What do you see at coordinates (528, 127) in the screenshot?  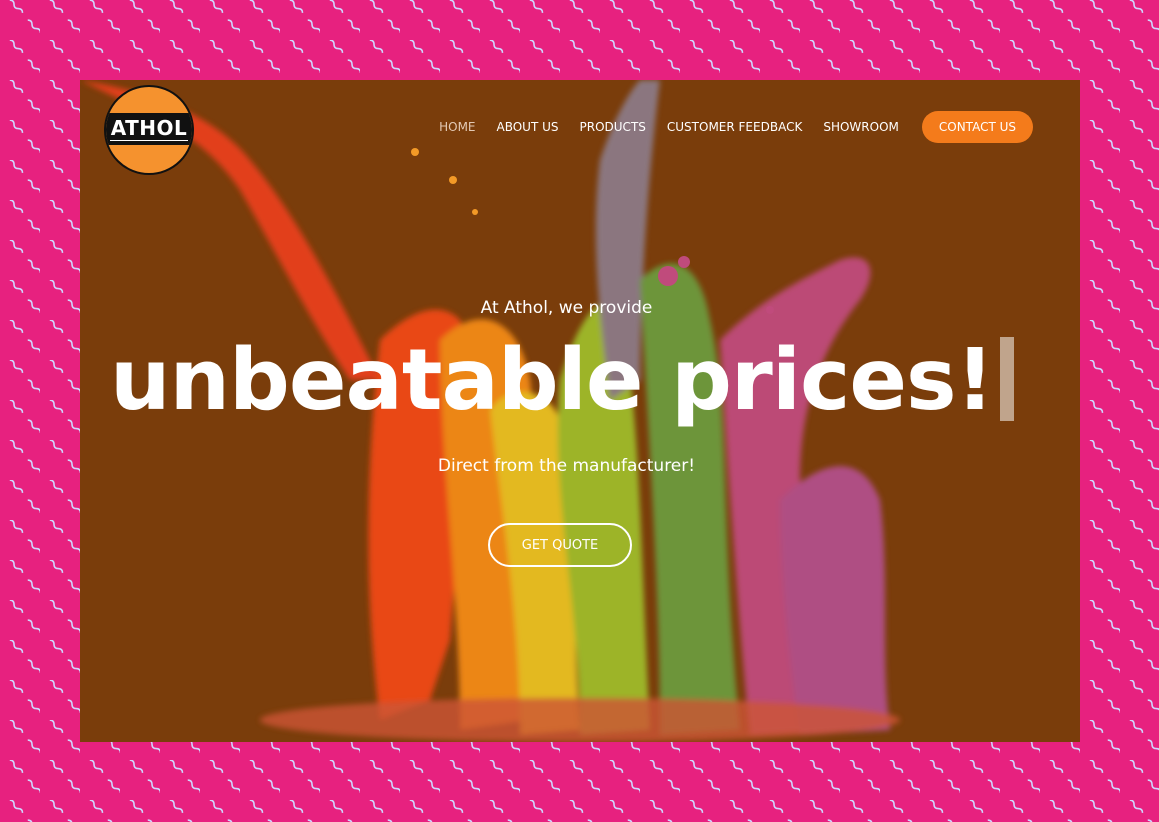 I see `nav-about-us: ABOUT US` at bounding box center [528, 127].